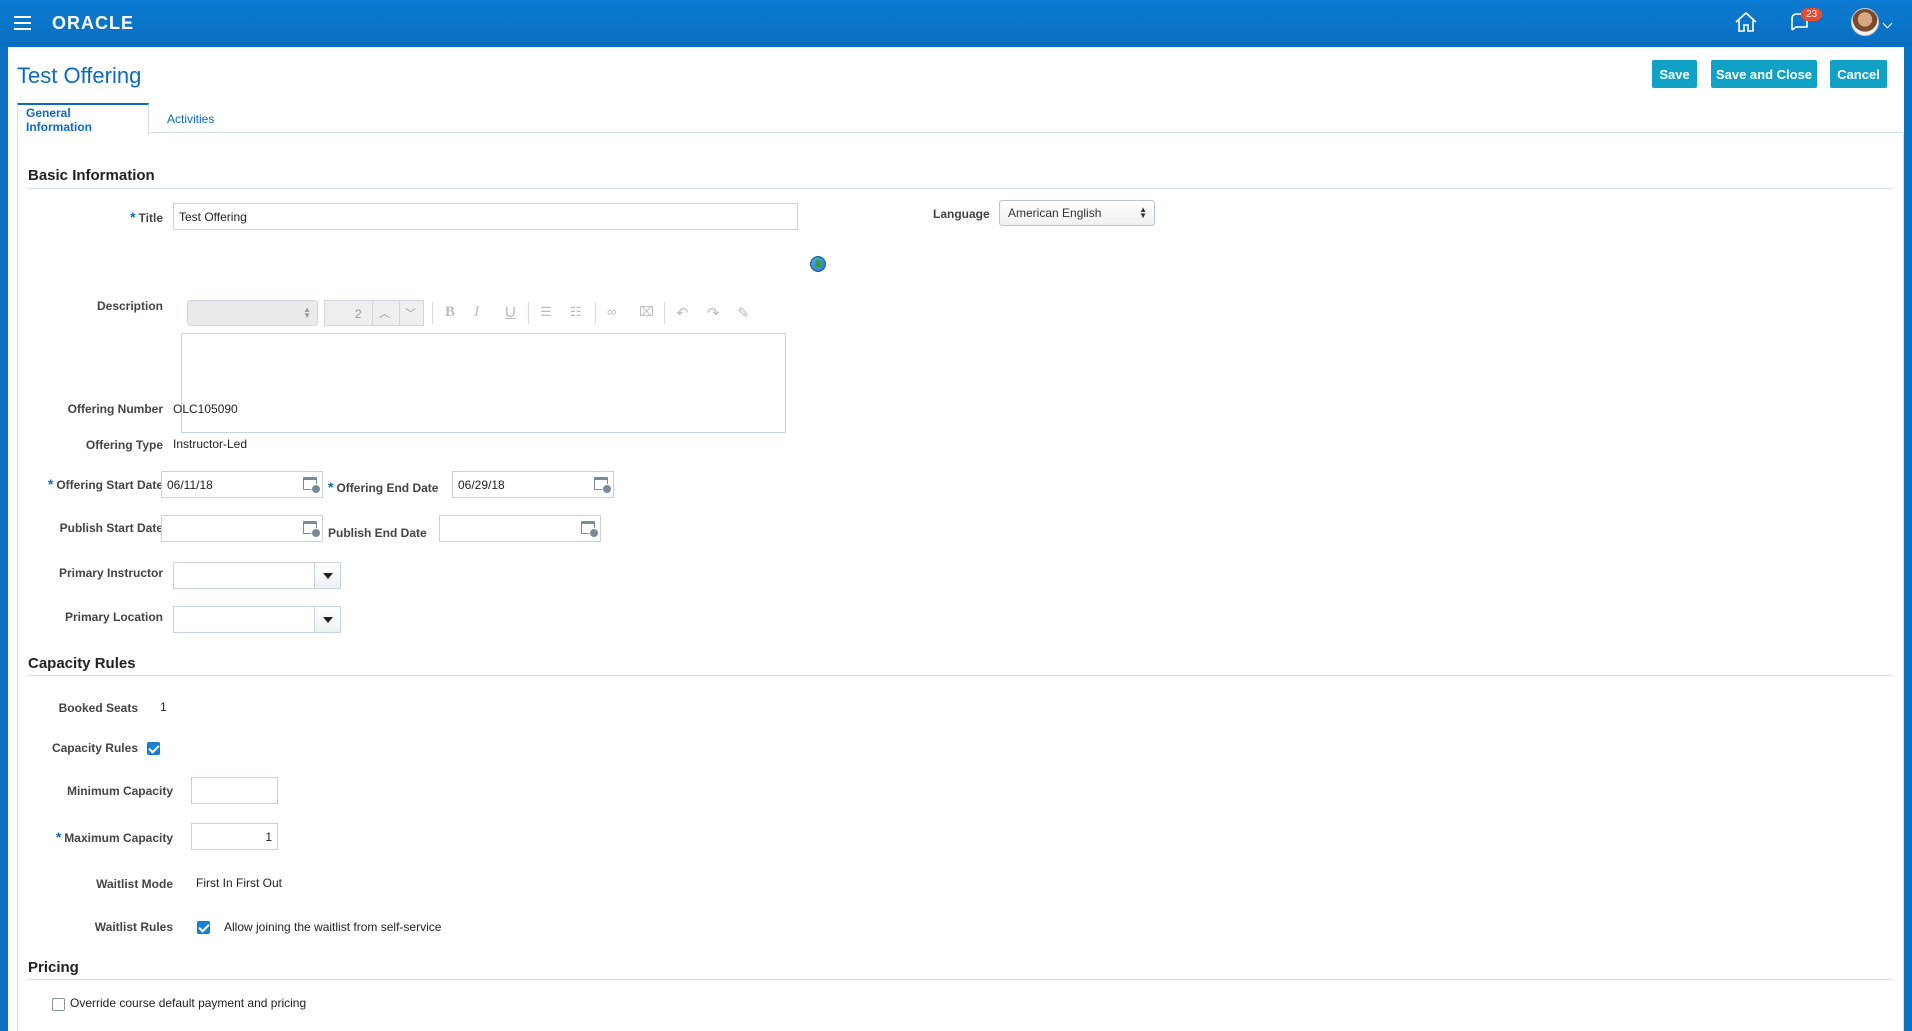 The height and width of the screenshot is (1031, 1912). I want to click on primary-location-label: Primary Location, so click(113, 617).